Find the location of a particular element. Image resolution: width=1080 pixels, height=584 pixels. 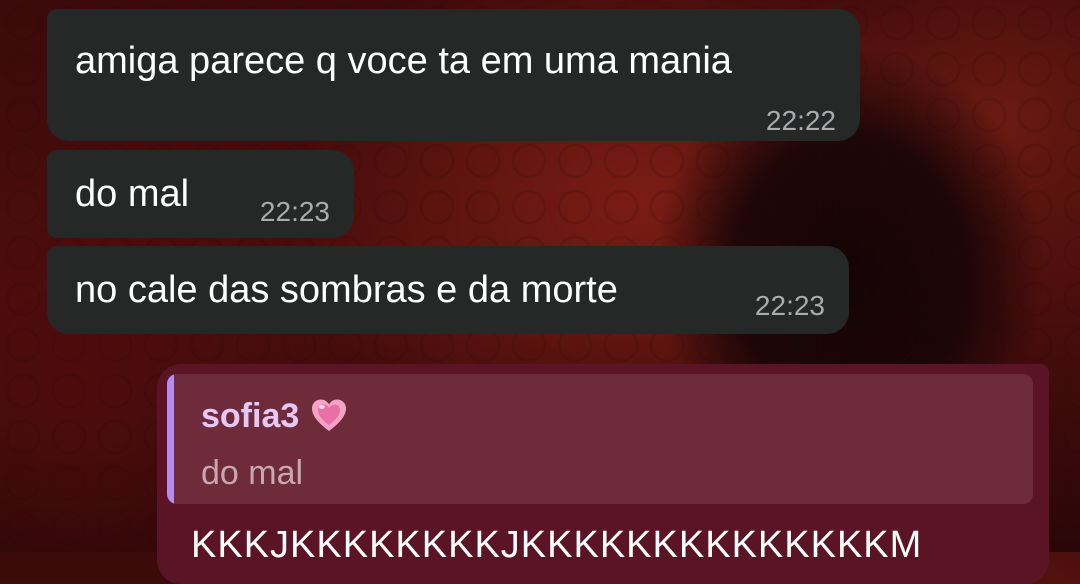

heart-emoji-icon is located at coordinates (329, 416).